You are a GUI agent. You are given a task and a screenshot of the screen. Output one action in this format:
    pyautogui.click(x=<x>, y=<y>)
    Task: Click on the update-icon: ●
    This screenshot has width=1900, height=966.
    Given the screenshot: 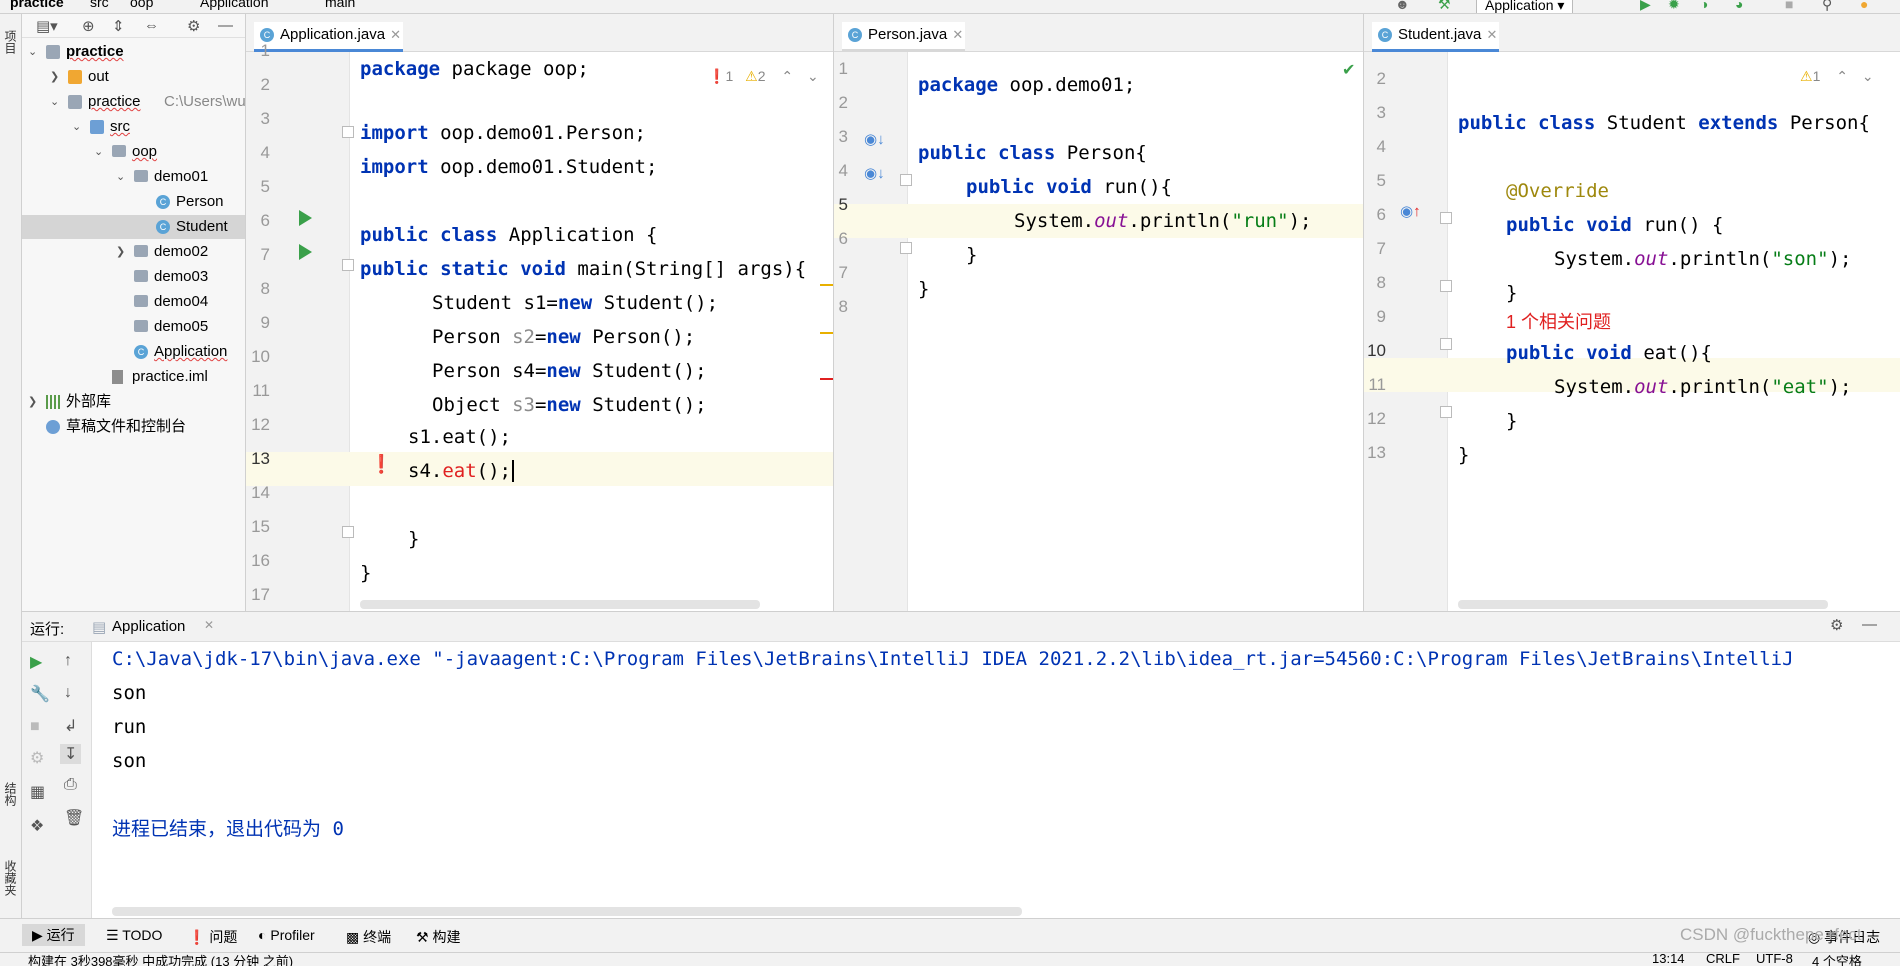 What is the action you would take?
    pyautogui.click(x=1864, y=6)
    